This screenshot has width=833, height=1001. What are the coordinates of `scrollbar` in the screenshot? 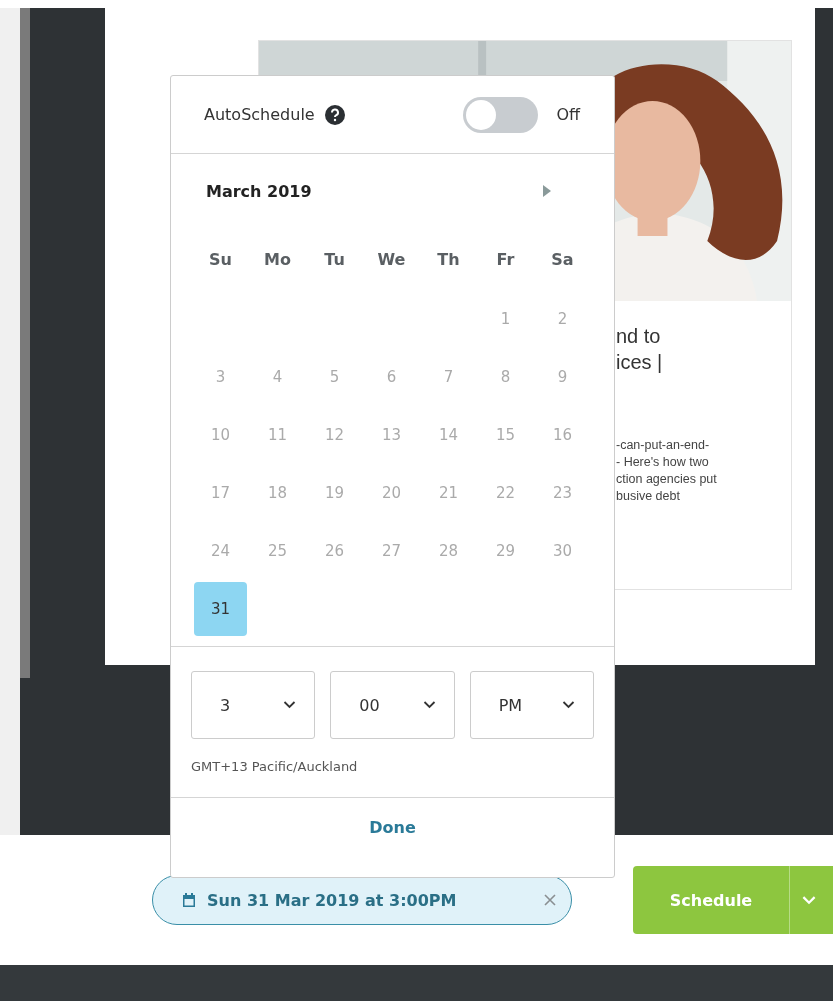 It's located at (25, 343).